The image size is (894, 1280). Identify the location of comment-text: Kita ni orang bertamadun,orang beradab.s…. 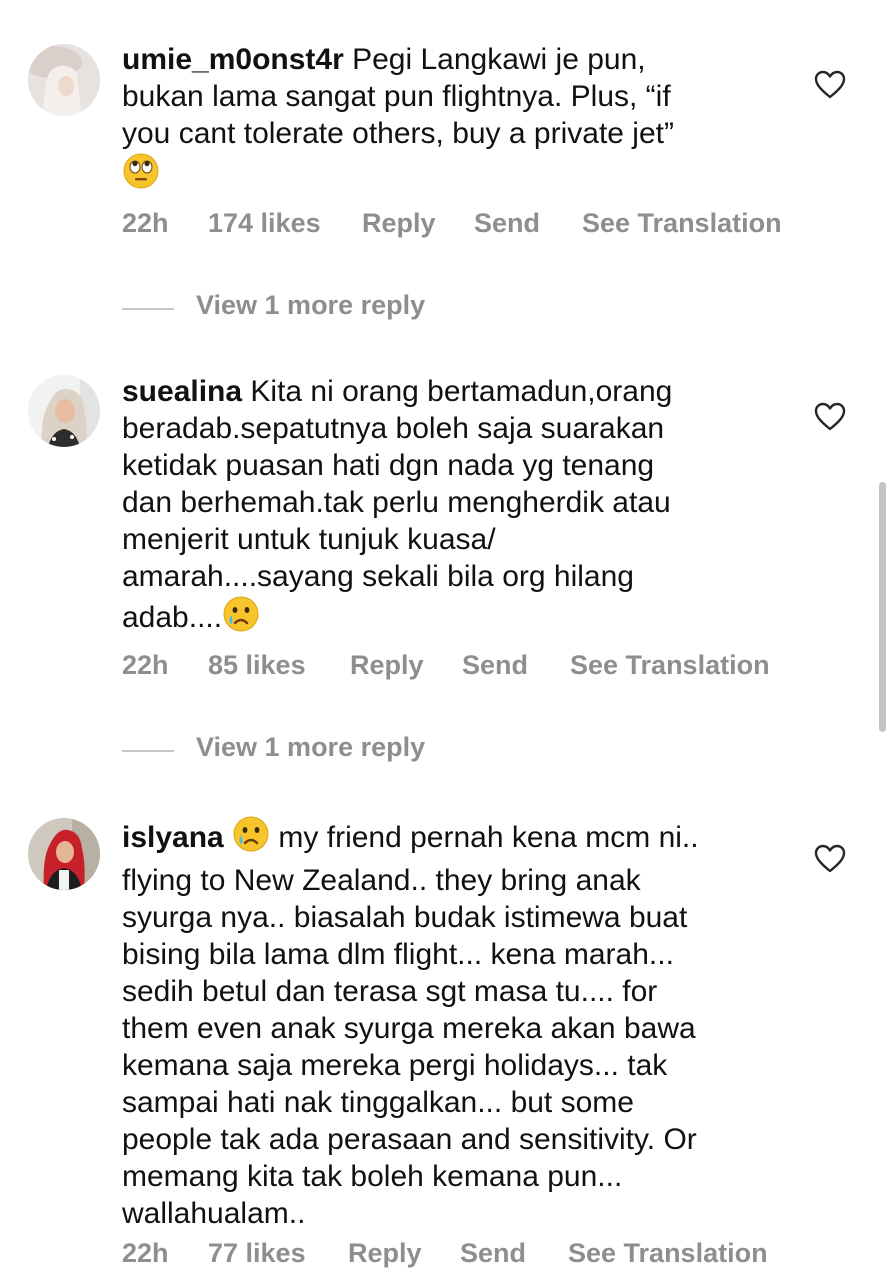
(397, 504).